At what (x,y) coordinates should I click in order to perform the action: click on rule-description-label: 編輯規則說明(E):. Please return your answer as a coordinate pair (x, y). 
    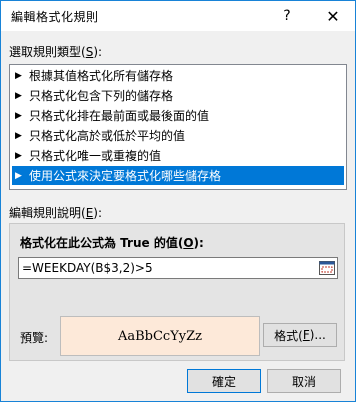
    Looking at the image, I should click on (56, 213).